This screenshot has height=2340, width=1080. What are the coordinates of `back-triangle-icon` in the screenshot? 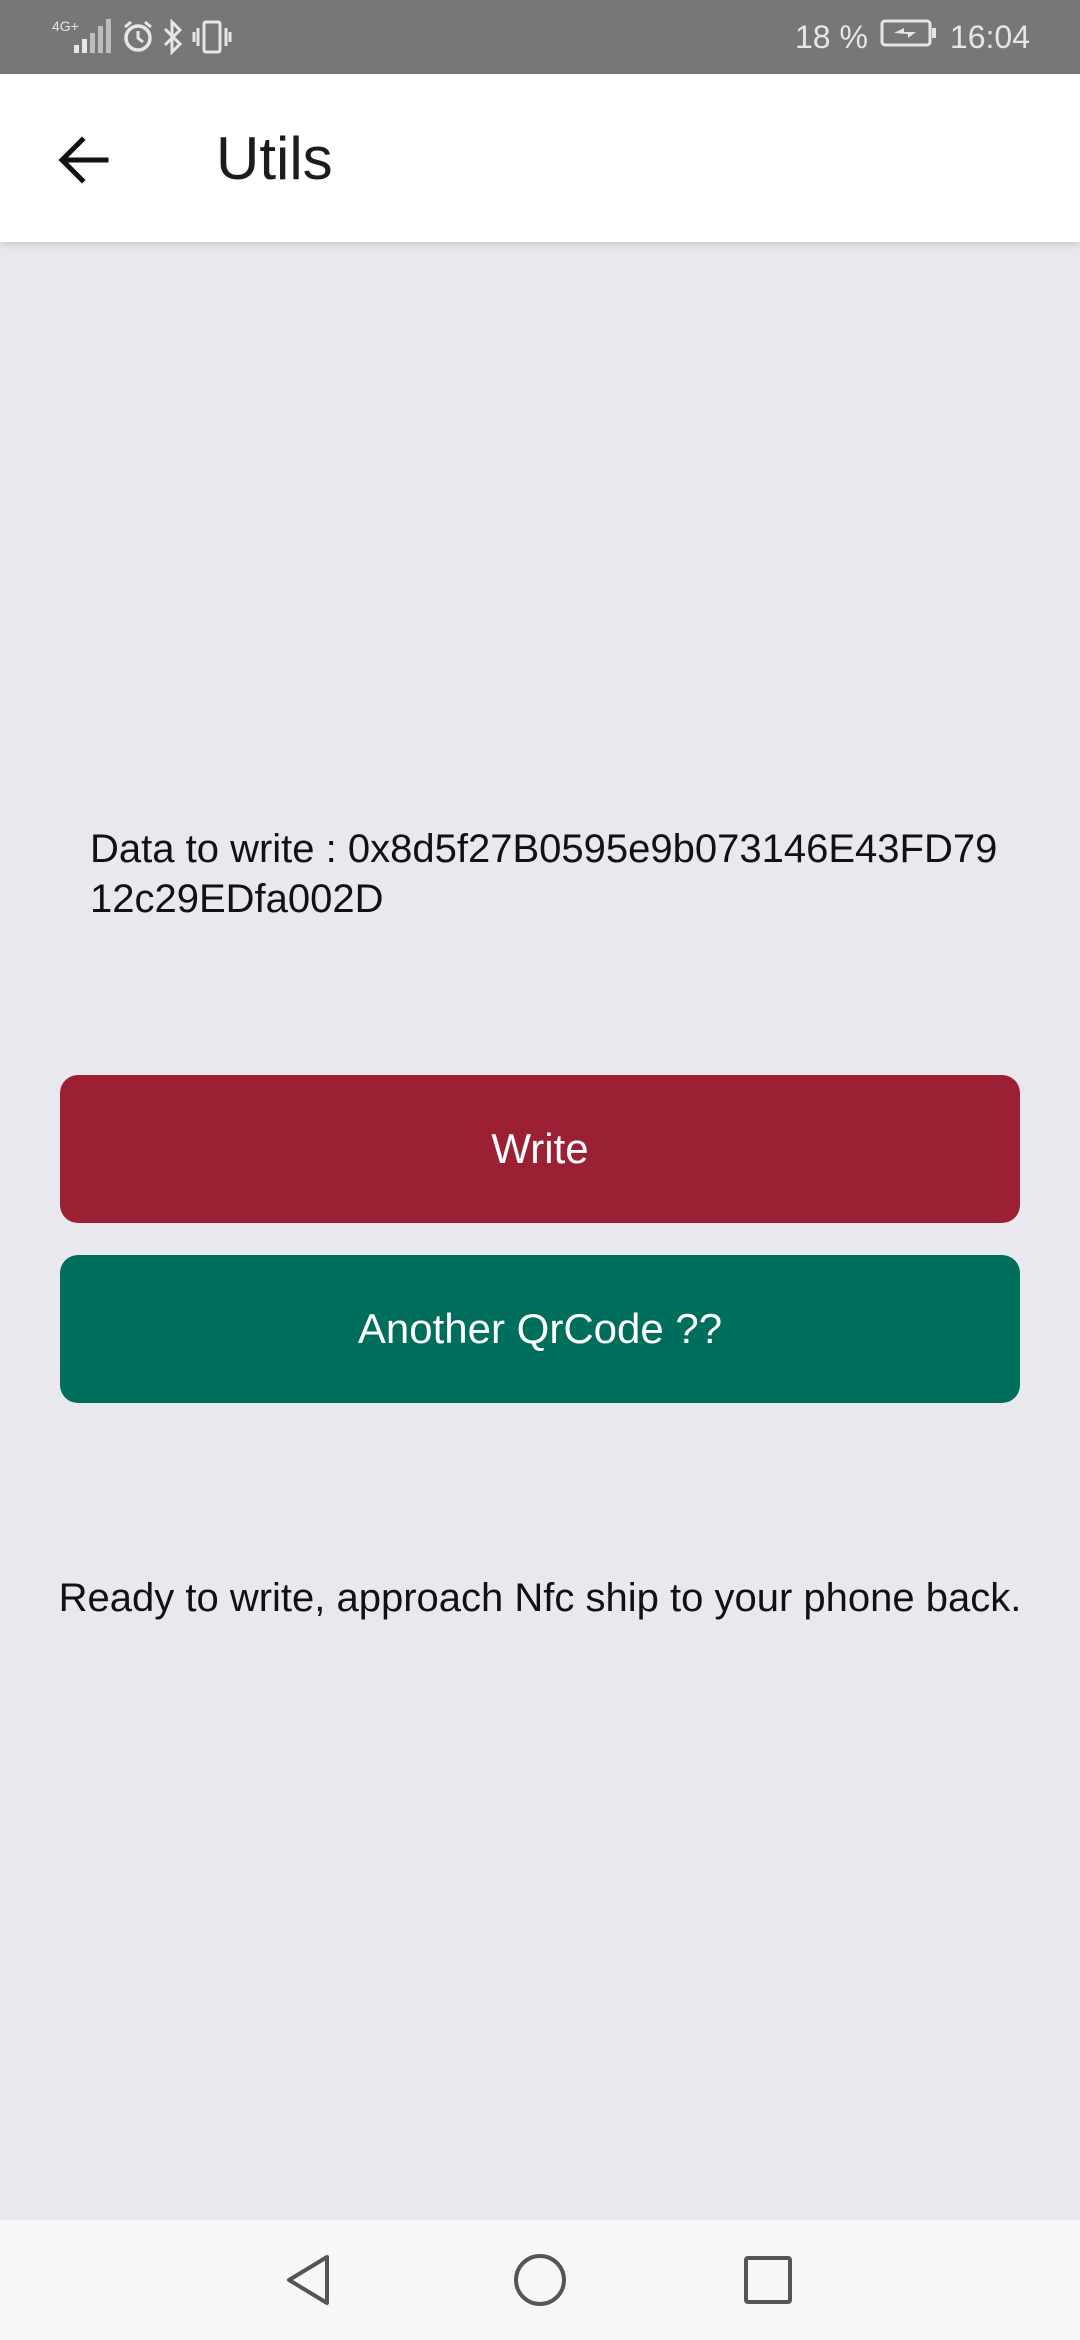 It's located at (308, 2280).